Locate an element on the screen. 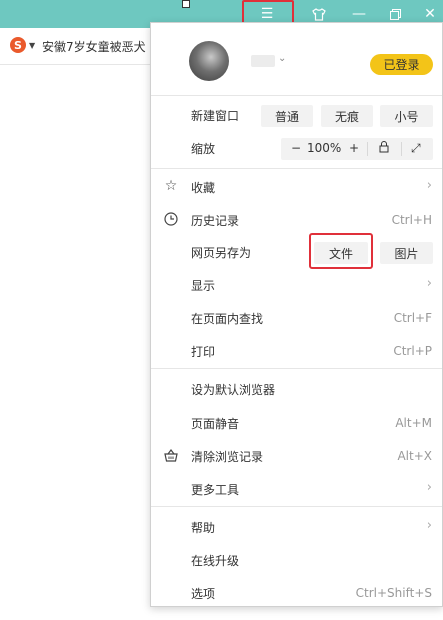 This screenshot has height=620, width=443. clock-icon is located at coordinates (171, 219).